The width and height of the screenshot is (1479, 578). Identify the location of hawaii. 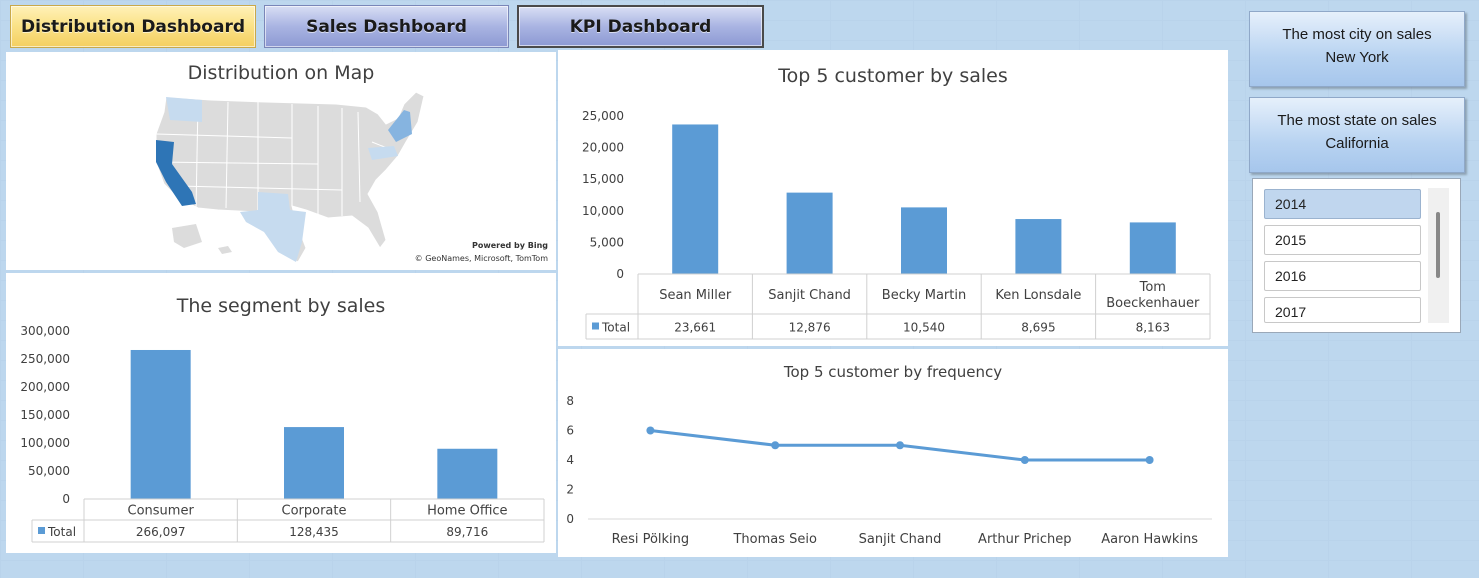
(225, 250).